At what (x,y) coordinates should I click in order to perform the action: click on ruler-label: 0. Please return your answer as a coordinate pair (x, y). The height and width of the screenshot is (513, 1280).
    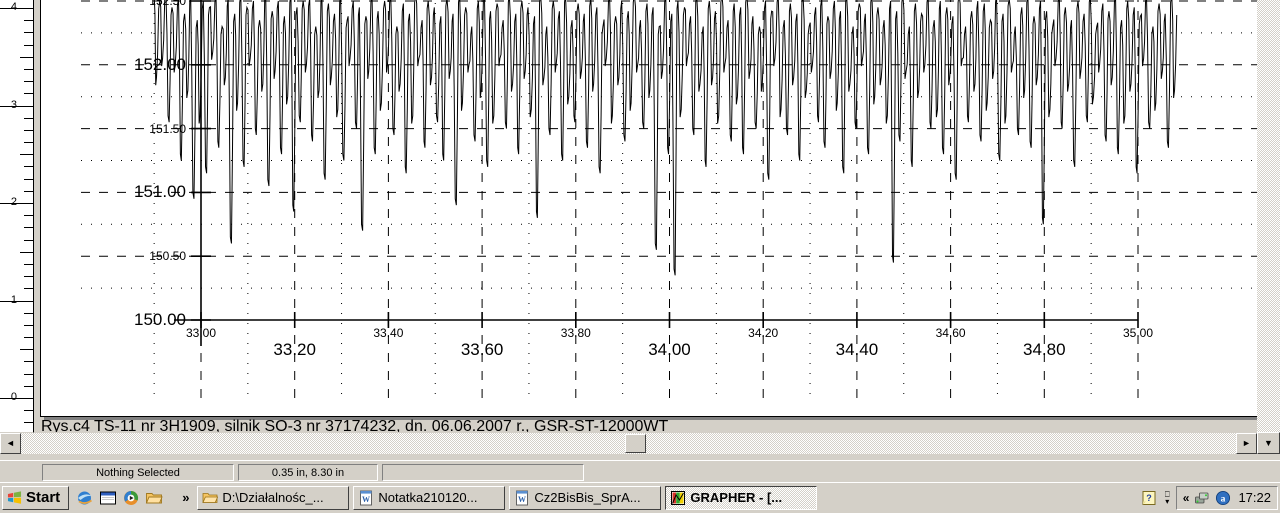
    Looking at the image, I should click on (13, 397).